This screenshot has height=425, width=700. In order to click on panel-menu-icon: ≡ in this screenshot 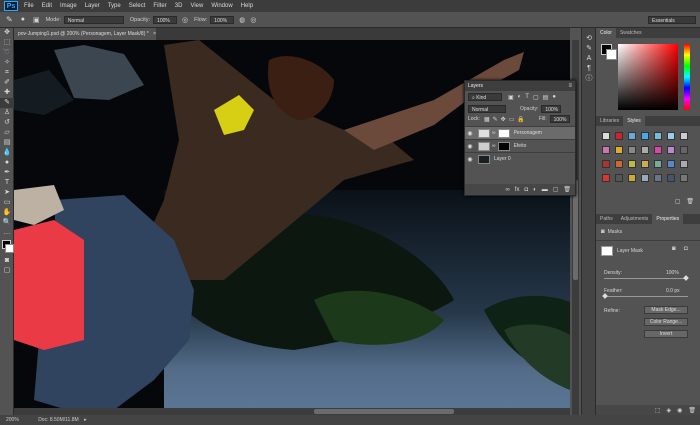, I will do `click(570, 86)`.